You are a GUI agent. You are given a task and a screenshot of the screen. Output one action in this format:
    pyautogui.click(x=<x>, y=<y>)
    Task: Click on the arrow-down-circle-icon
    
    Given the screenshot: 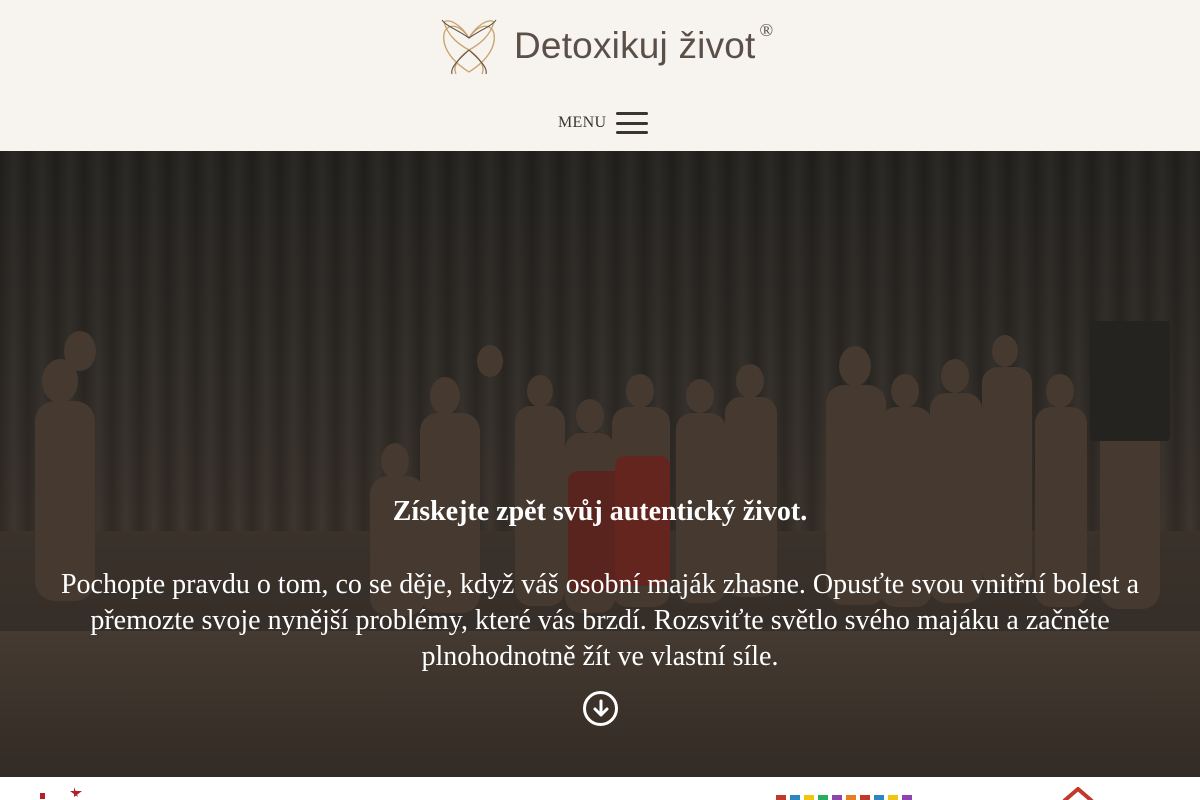 What is the action you would take?
    pyautogui.click(x=600, y=707)
    